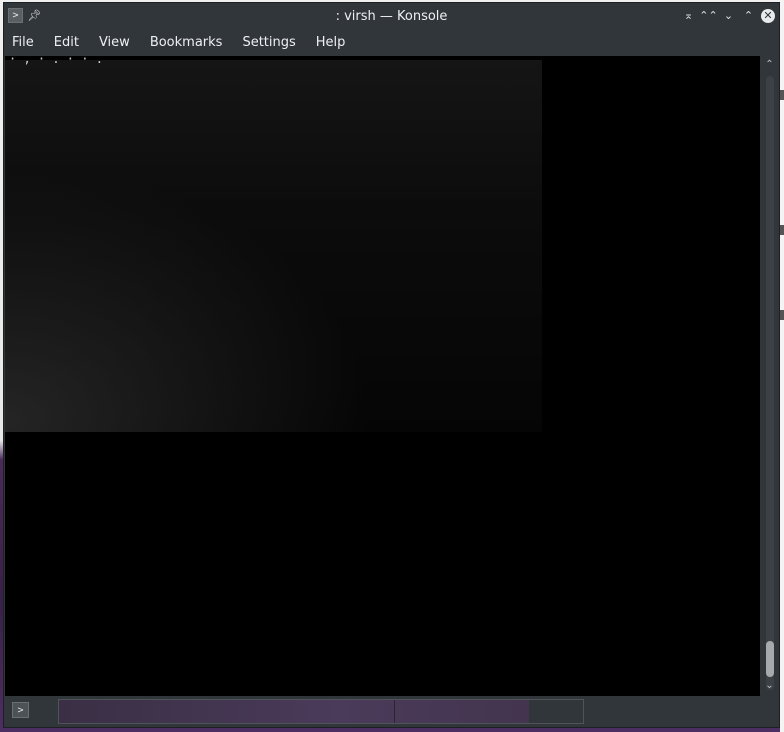 This screenshot has height=732, width=784. I want to click on minimize-button: ⌄, so click(728, 15).